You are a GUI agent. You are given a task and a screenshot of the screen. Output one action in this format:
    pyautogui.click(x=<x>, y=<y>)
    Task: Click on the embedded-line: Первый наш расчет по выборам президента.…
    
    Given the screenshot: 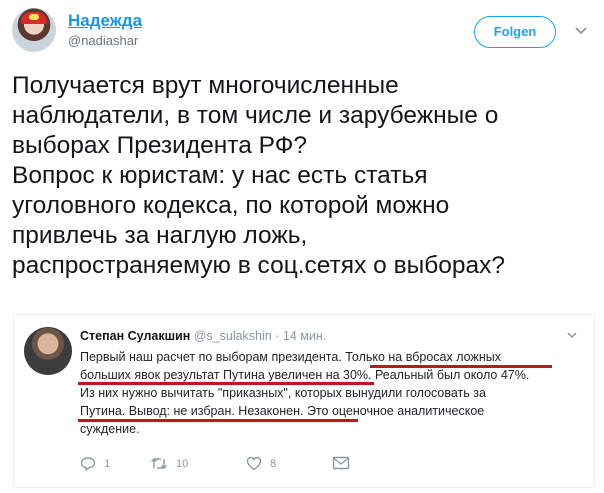 What is the action you would take?
    pyautogui.click(x=290, y=357)
    